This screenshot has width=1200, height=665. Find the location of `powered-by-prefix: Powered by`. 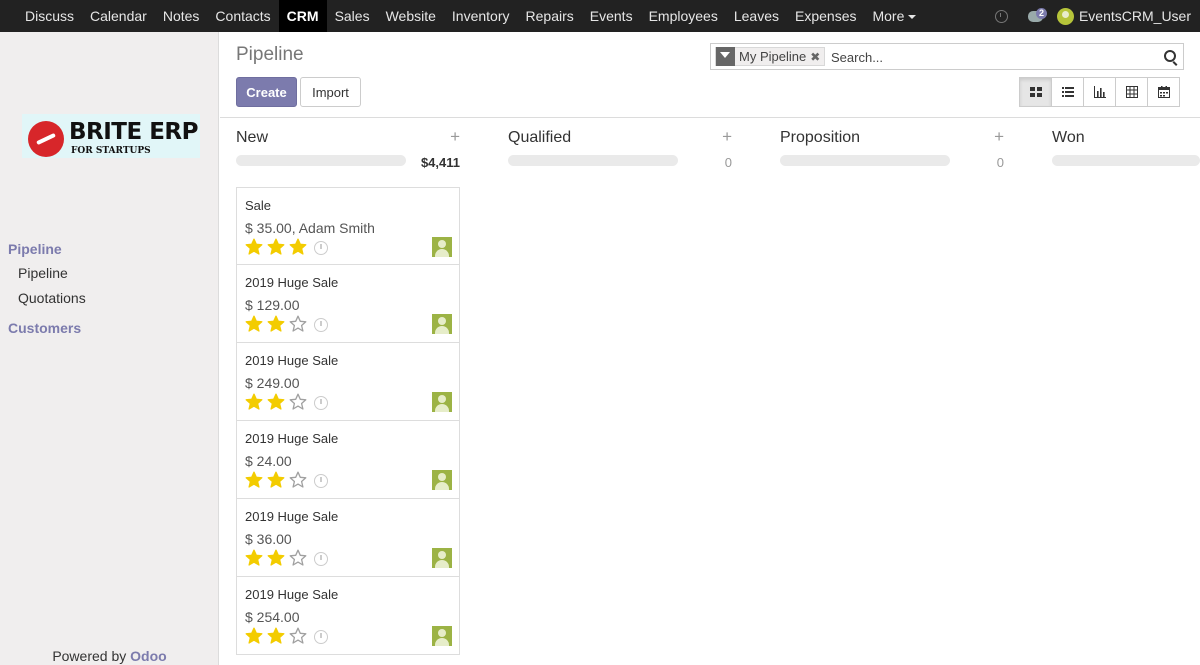

powered-by-prefix: Powered by is located at coordinates (89, 656).